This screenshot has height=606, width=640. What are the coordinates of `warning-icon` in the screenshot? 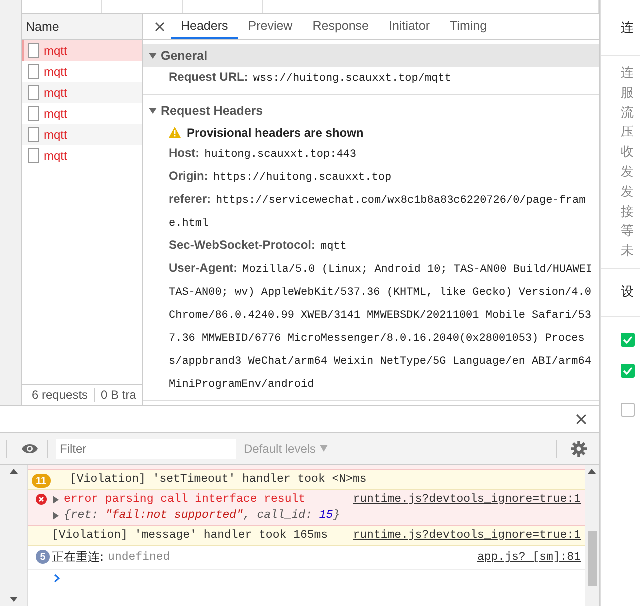 It's located at (175, 132).